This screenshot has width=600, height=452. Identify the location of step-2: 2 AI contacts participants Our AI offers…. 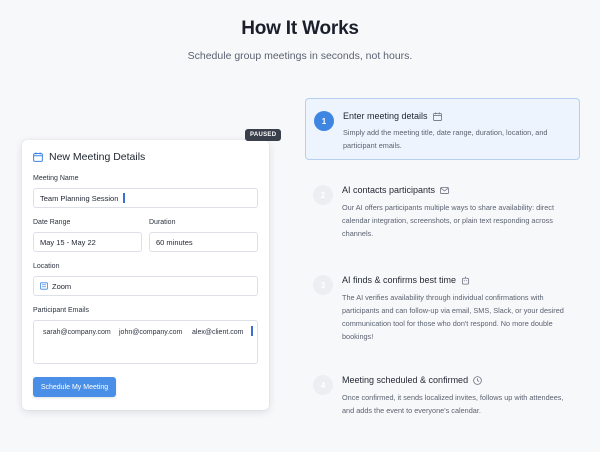
(442, 214).